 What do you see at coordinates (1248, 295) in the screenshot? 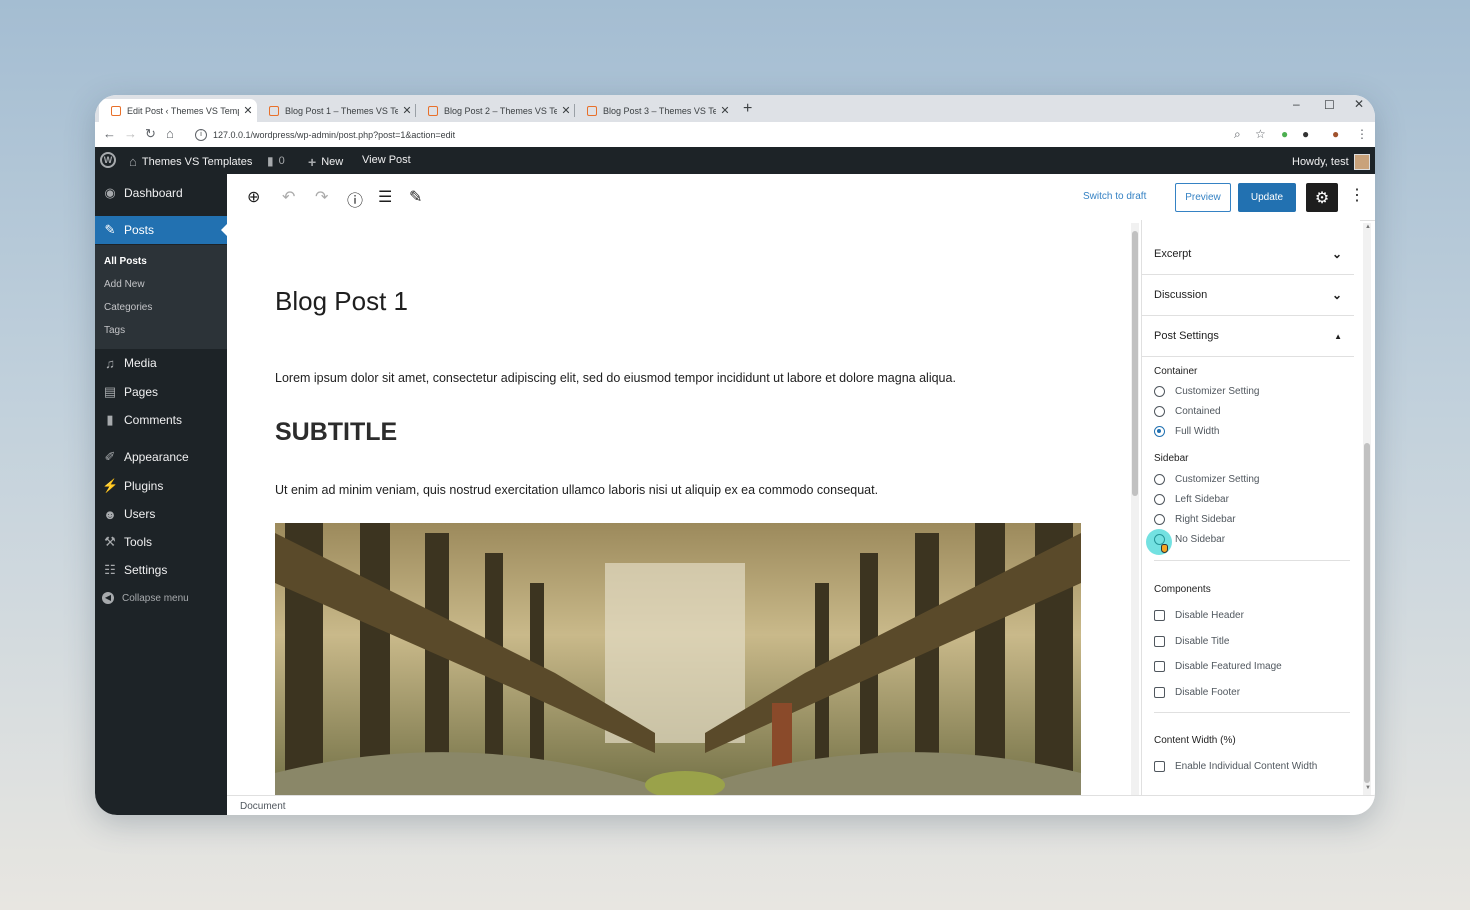
I see `discussion-panel-toggle: Discussion ⌄` at bounding box center [1248, 295].